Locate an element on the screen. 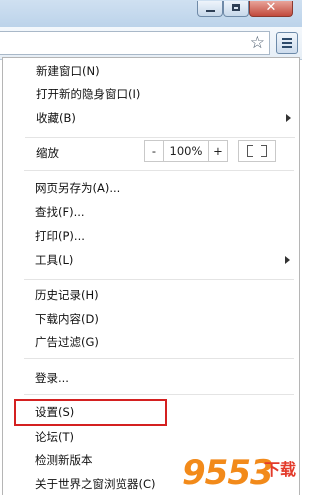 This screenshot has height=495, width=320. zoom-label: 缩放 is located at coordinates (47, 153).